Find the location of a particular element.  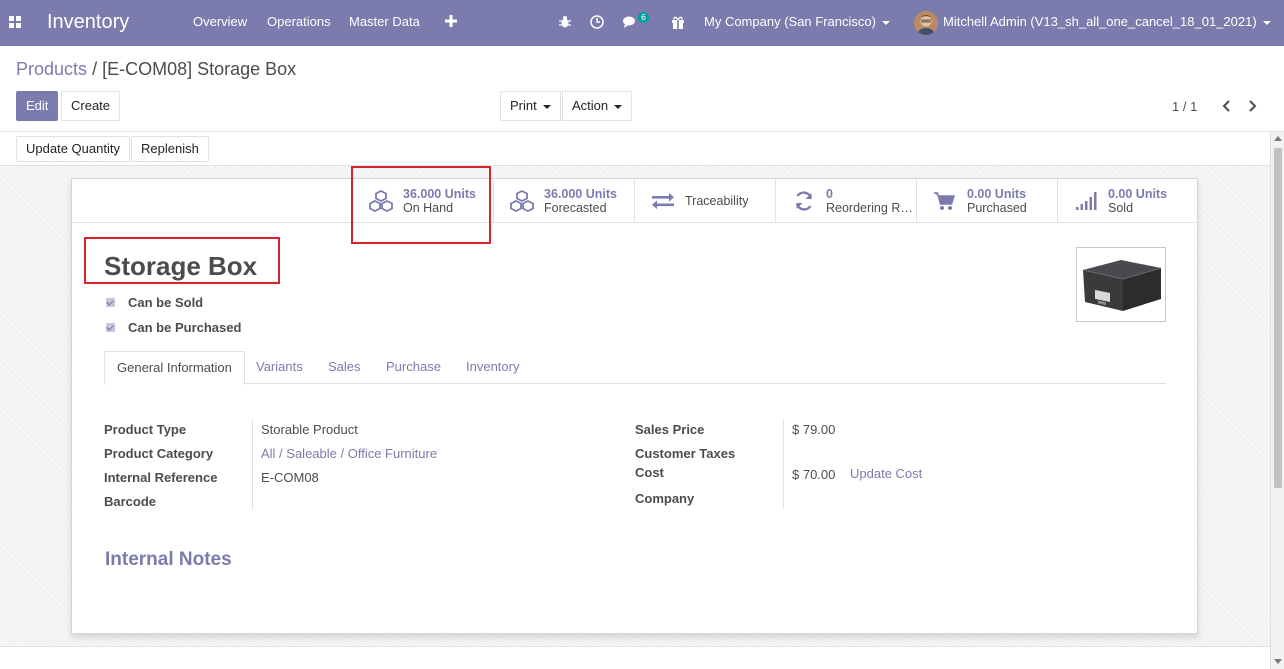

company-label: Company is located at coordinates (665, 498).